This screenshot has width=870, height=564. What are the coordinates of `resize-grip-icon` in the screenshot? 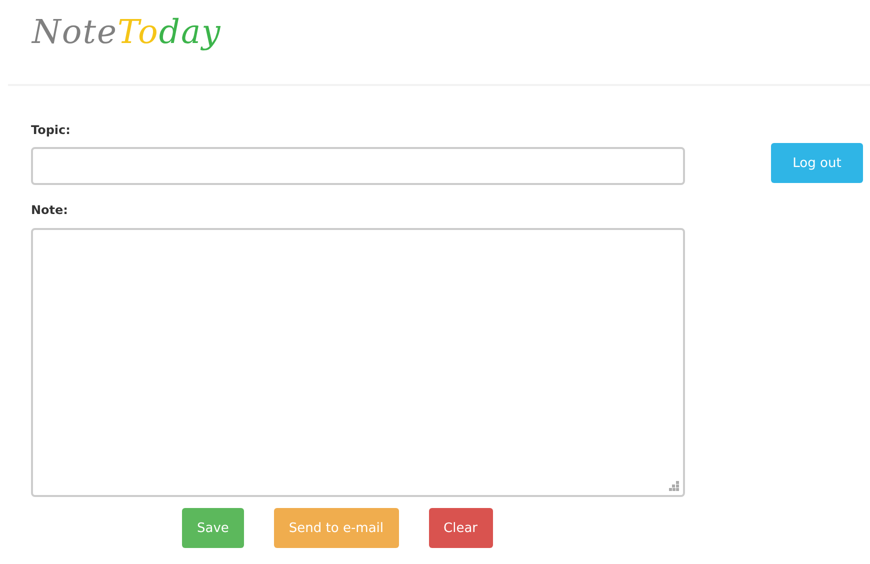 It's located at (674, 486).